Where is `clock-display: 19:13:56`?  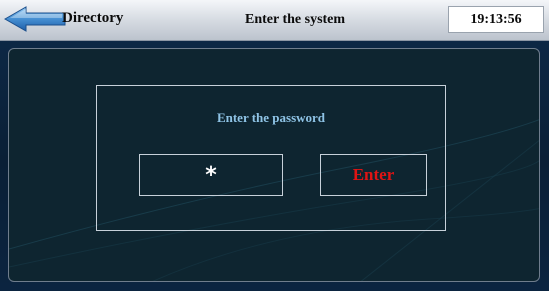 clock-display: 19:13:56 is located at coordinates (496, 19).